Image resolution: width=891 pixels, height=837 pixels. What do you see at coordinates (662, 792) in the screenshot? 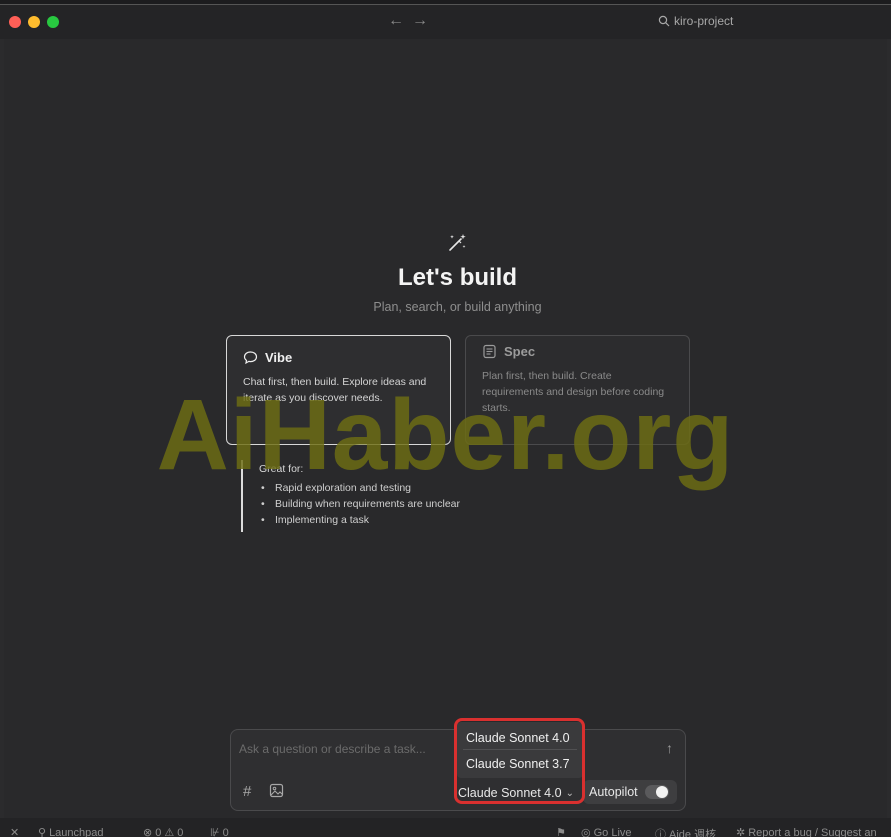
I see `toggle-knob` at bounding box center [662, 792].